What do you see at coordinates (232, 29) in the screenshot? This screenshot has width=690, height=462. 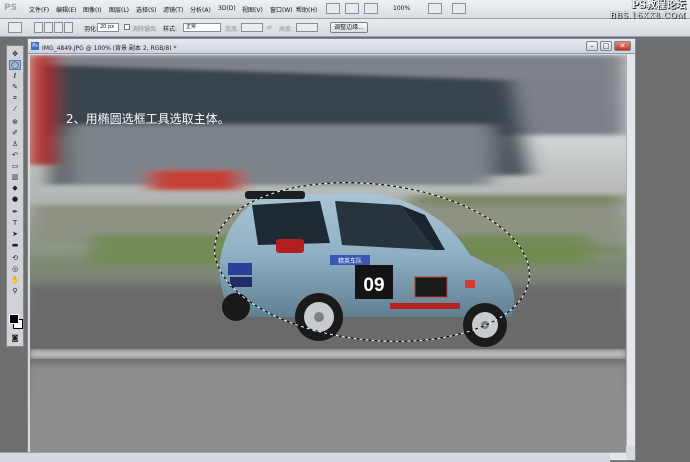 I see `width-label: 宽度:` at bounding box center [232, 29].